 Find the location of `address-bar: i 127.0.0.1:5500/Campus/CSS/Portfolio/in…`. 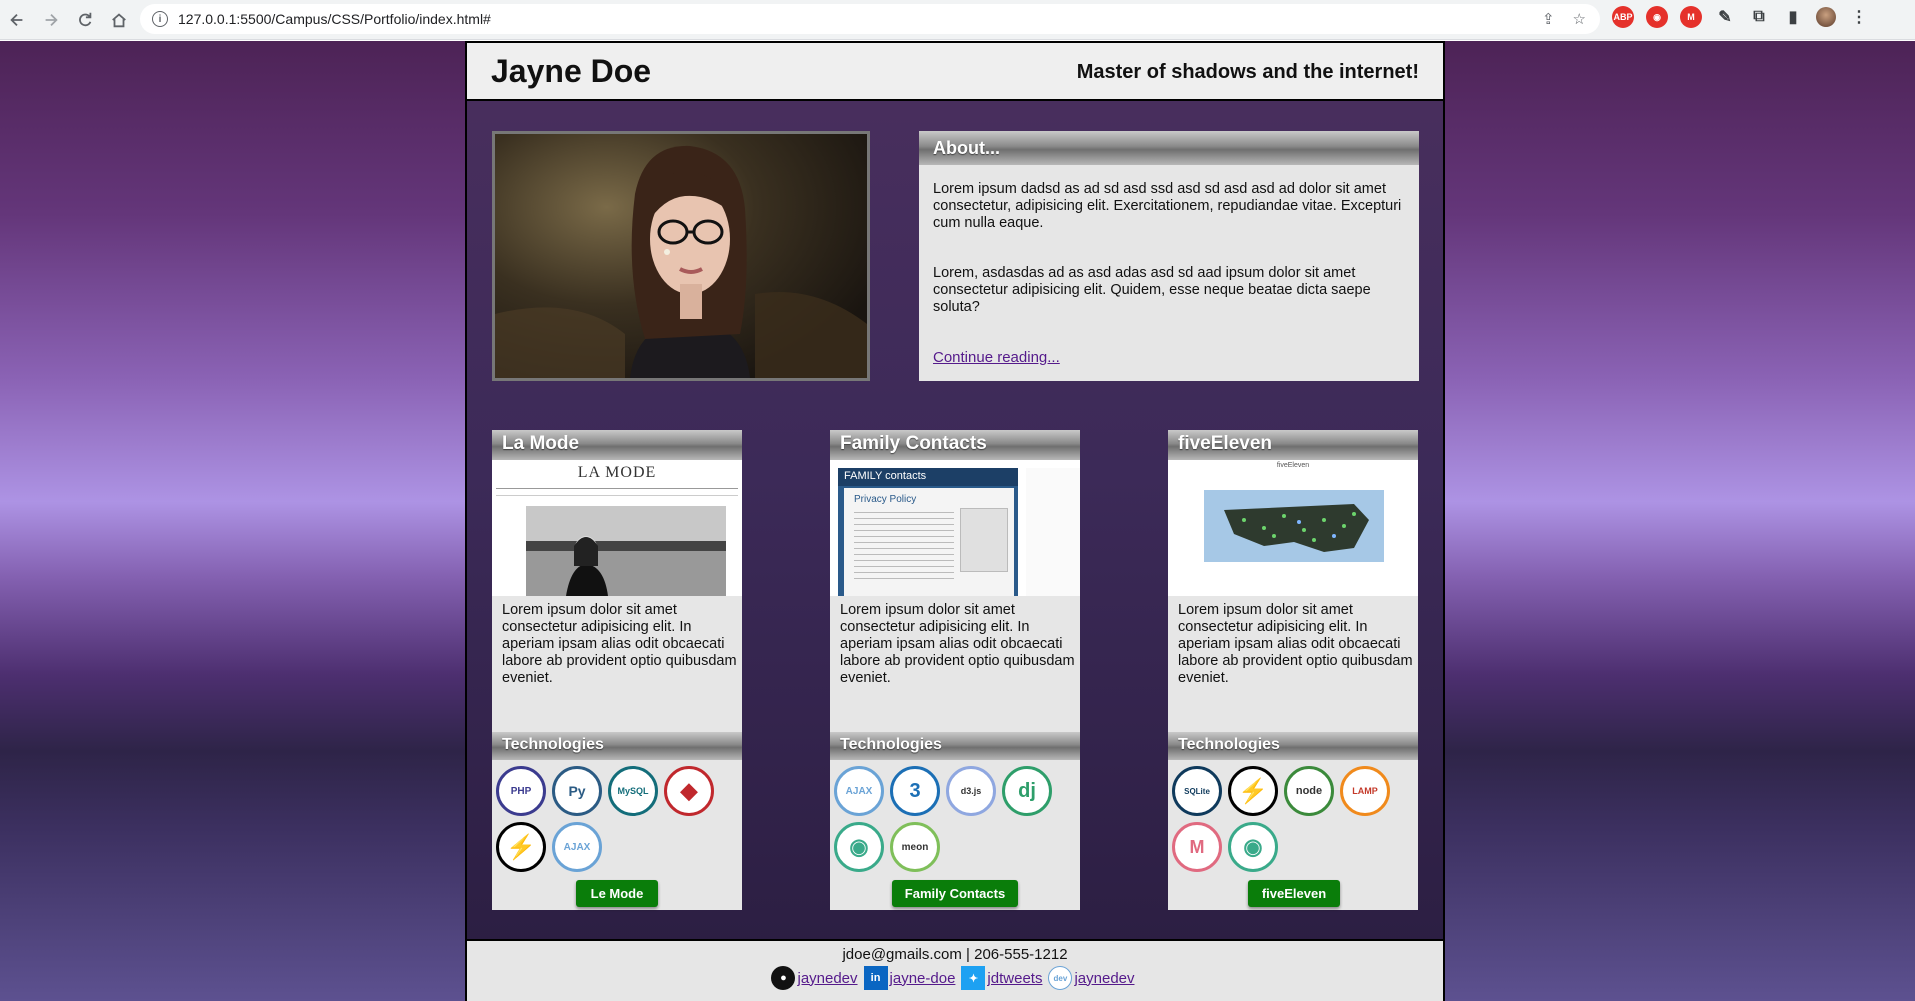

address-bar: i 127.0.0.1:5500/Campus/CSS/Portfolio/in… is located at coordinates (870, 19).